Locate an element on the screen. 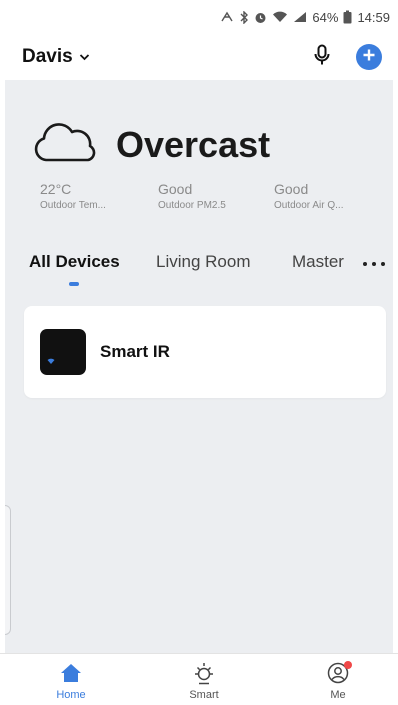 This screenshot has width=398, height=705. microphone-icon is located at coordinates (322, 57).